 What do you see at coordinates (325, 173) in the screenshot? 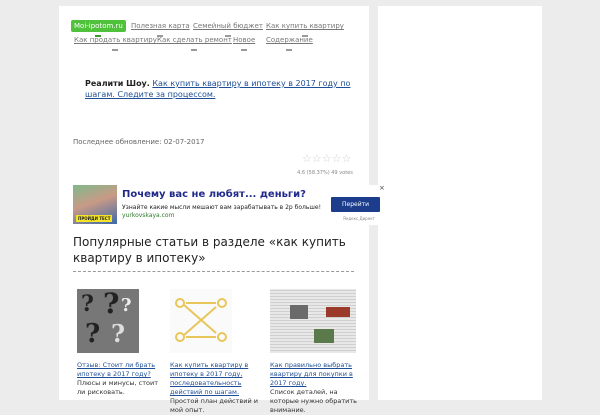
I see `rating-text: 4.6 (58.37%) 49 votes` at bounding box center [325, 173].